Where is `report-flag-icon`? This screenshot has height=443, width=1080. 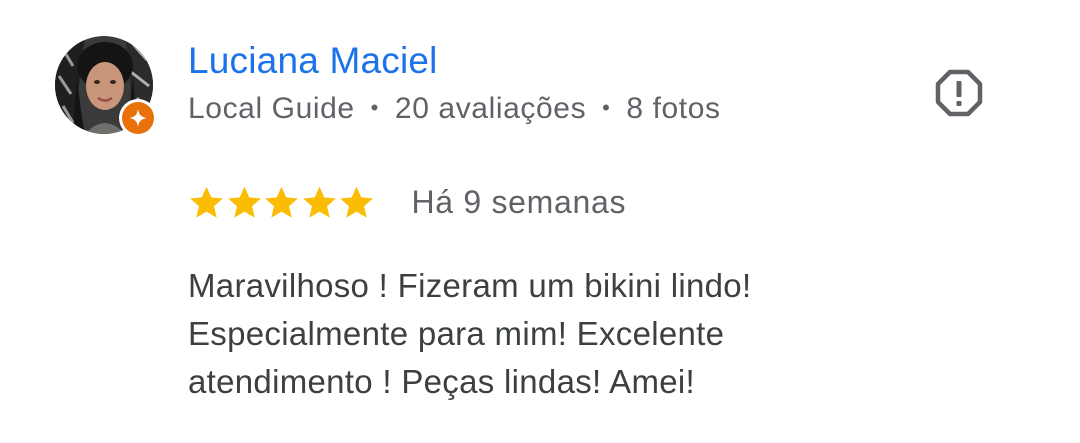
report-flag-icon is located at coordinates (959, 93).